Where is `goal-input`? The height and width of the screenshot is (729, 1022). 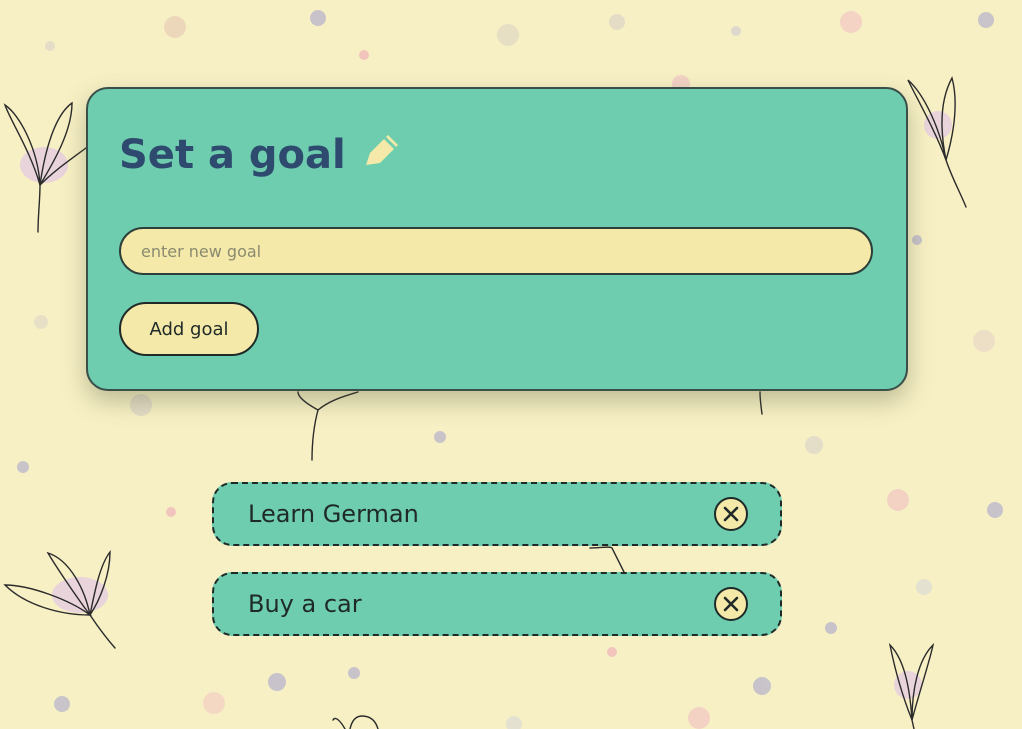 goal-input is located at coordinates (496, 251).